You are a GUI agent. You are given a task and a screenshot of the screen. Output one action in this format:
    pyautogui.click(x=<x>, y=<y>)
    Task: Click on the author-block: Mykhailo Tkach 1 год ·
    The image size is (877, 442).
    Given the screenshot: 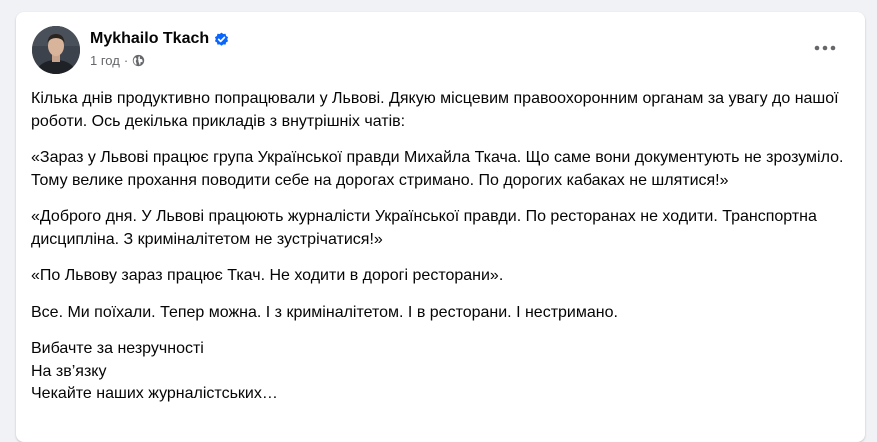 What is the action you would take?
    pyautogui.click(x=159, y=48)
    